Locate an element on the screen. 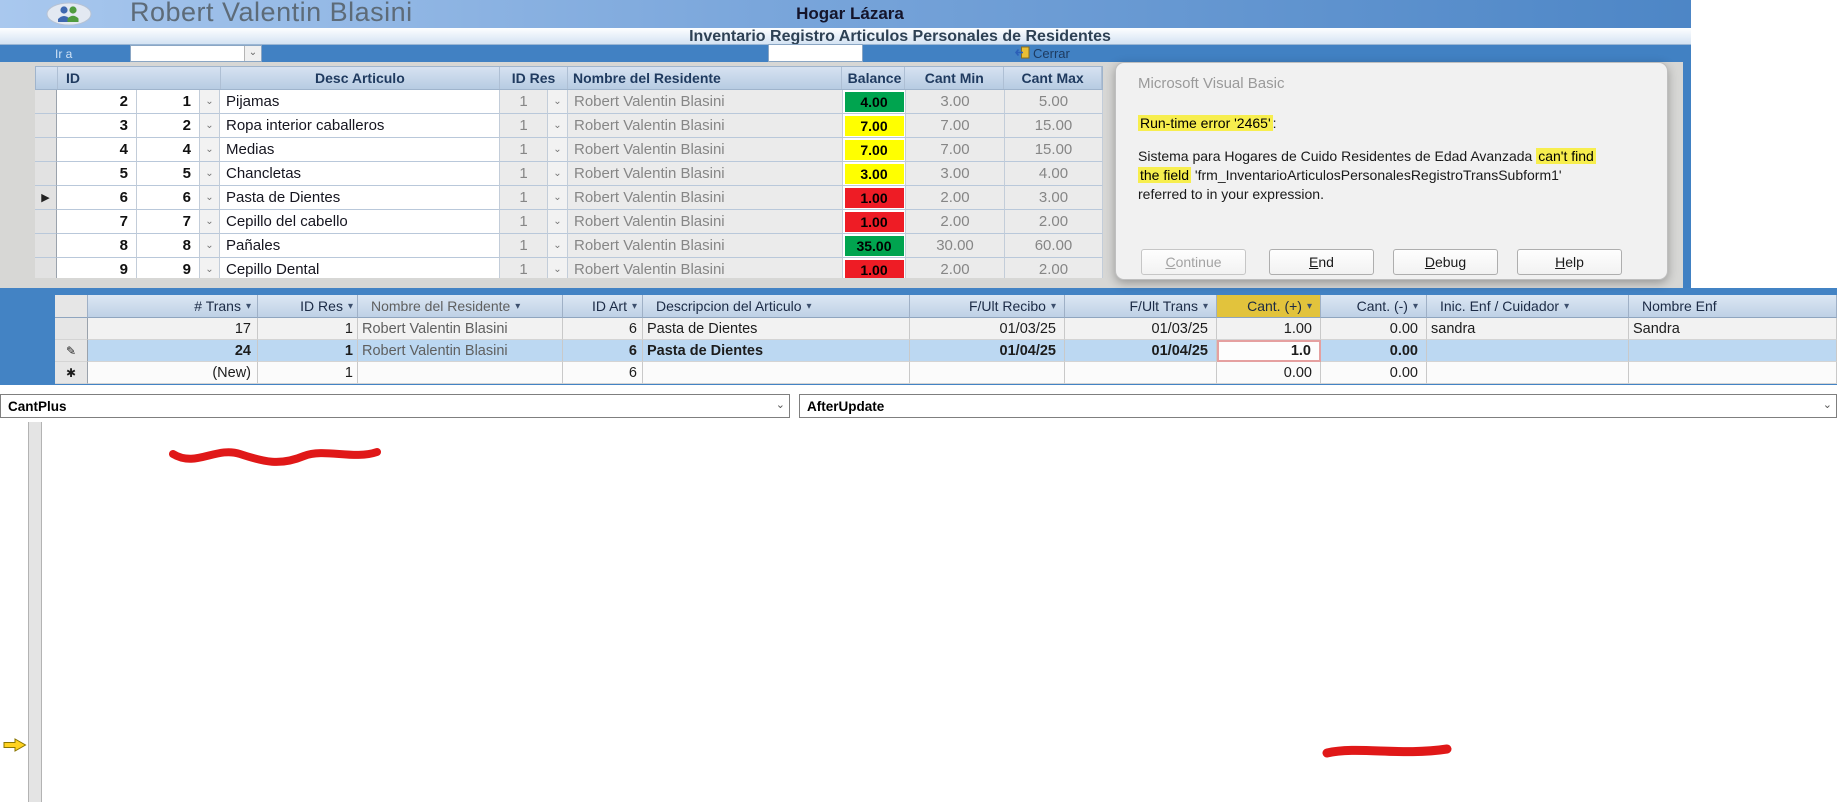  cell-desc: Pañales is located at coordinates (360, 246).